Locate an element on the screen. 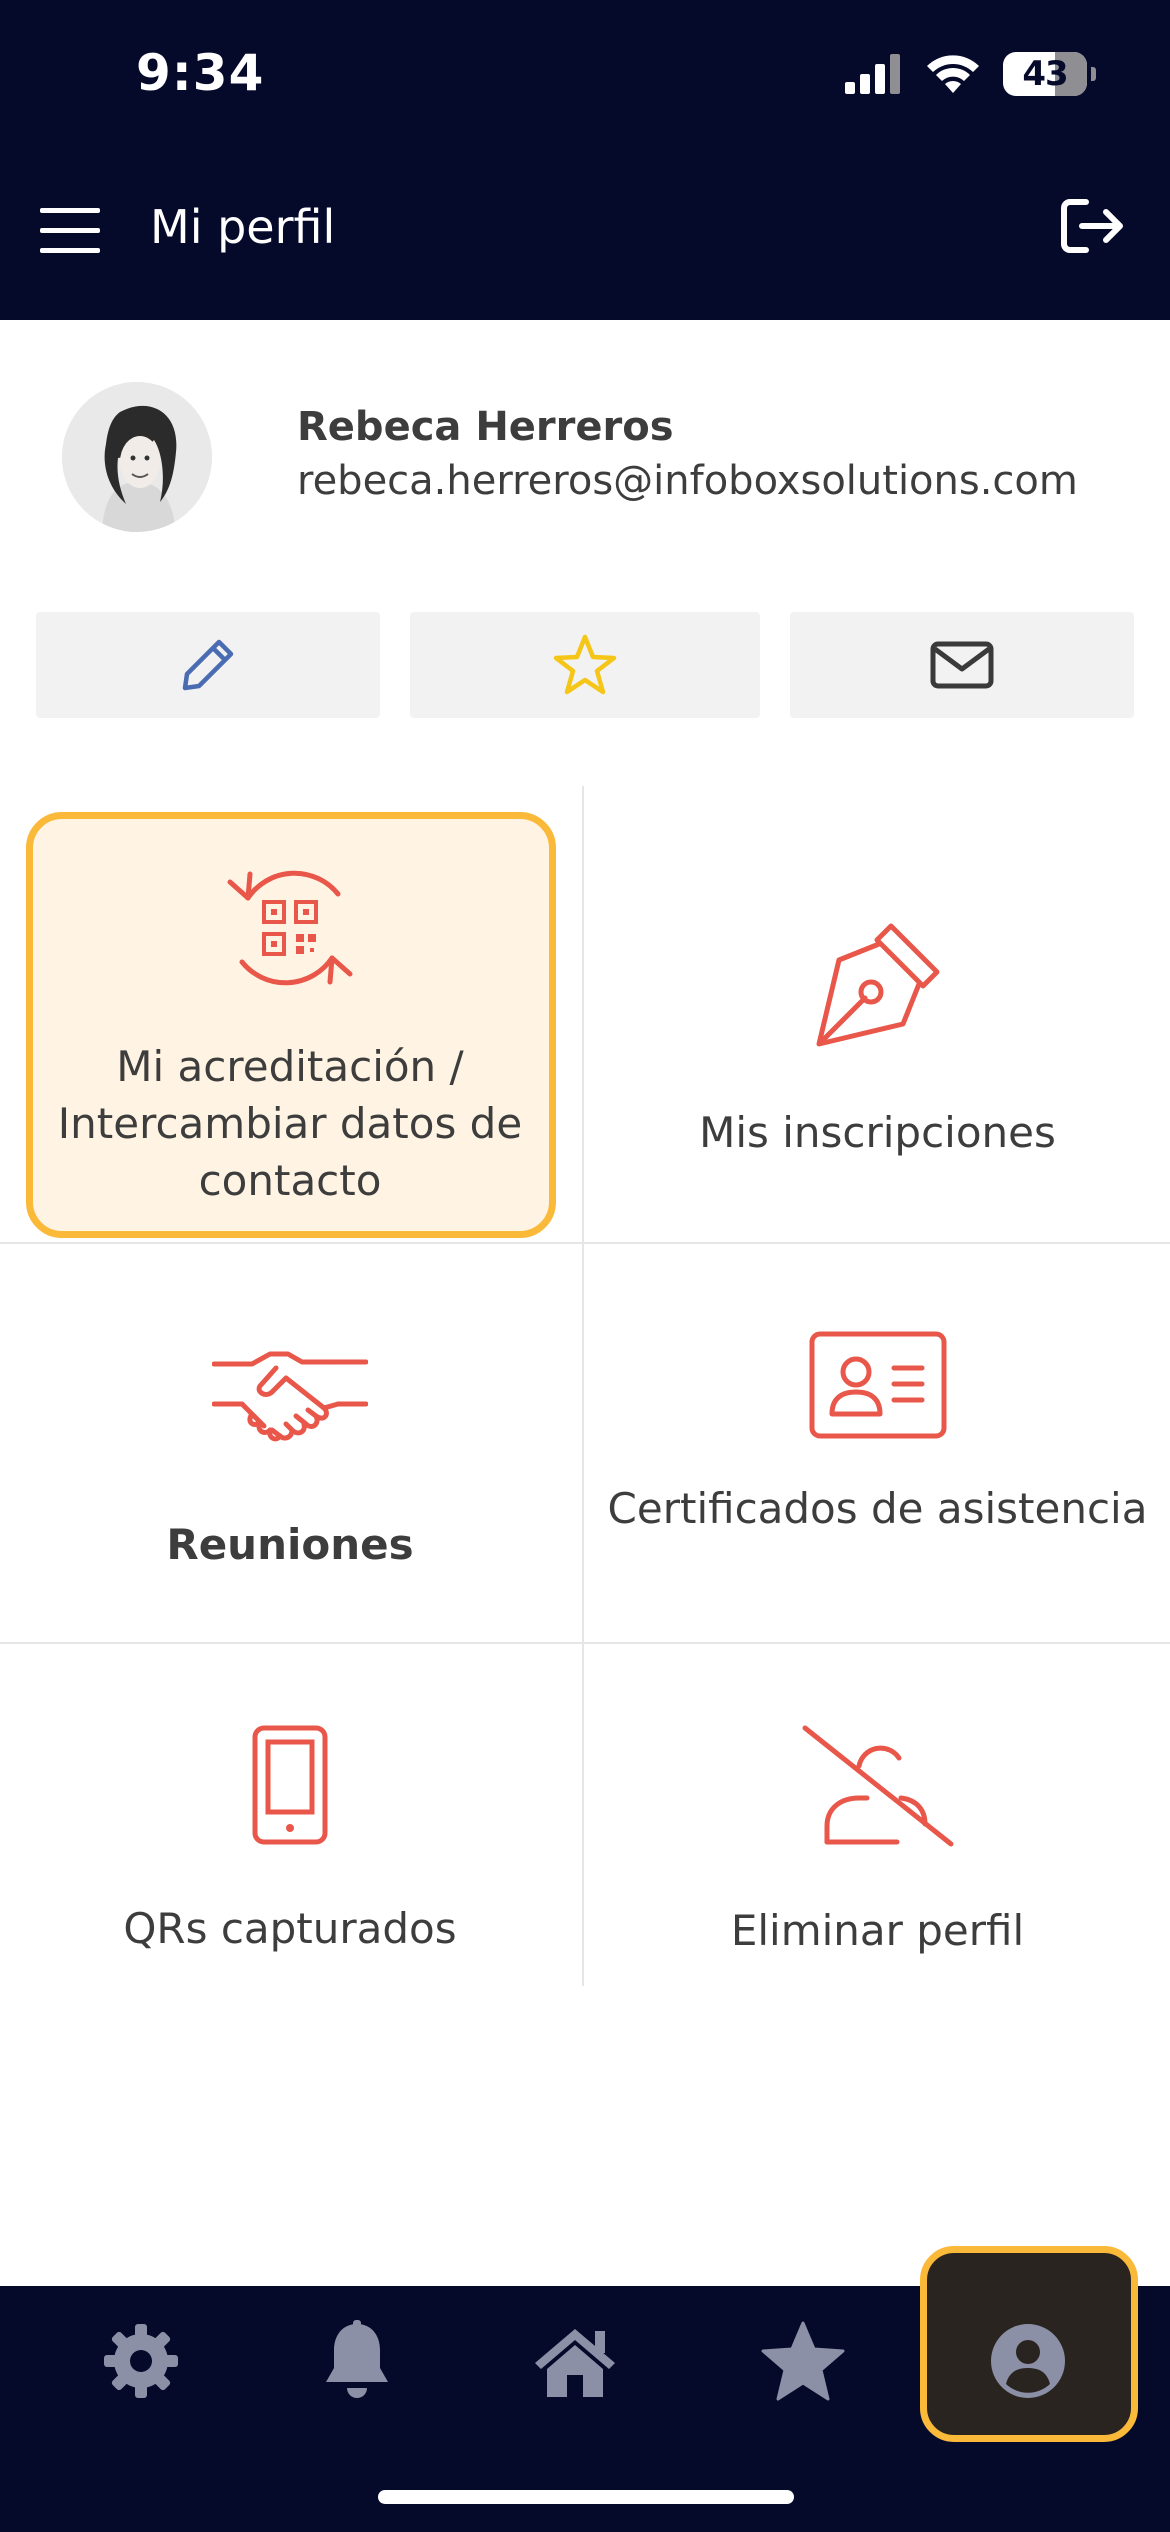  user-name: Rebeca Herreros is located at coordinates (485, 427).